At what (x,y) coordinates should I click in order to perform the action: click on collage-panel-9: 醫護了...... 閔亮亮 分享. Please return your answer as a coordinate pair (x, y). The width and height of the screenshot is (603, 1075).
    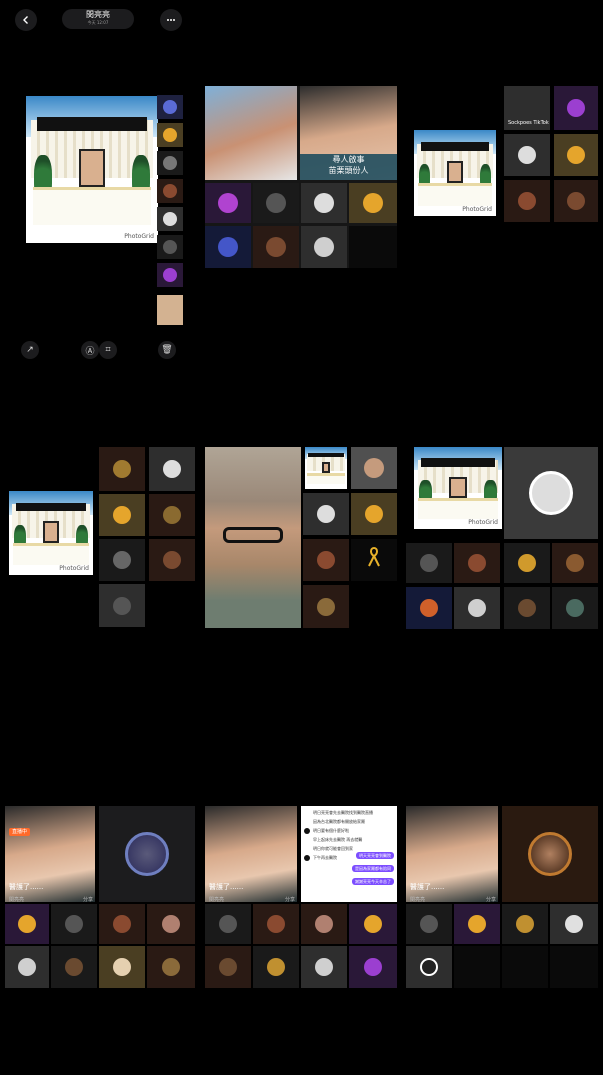
    Looking at the image, I should click on (502, 897).